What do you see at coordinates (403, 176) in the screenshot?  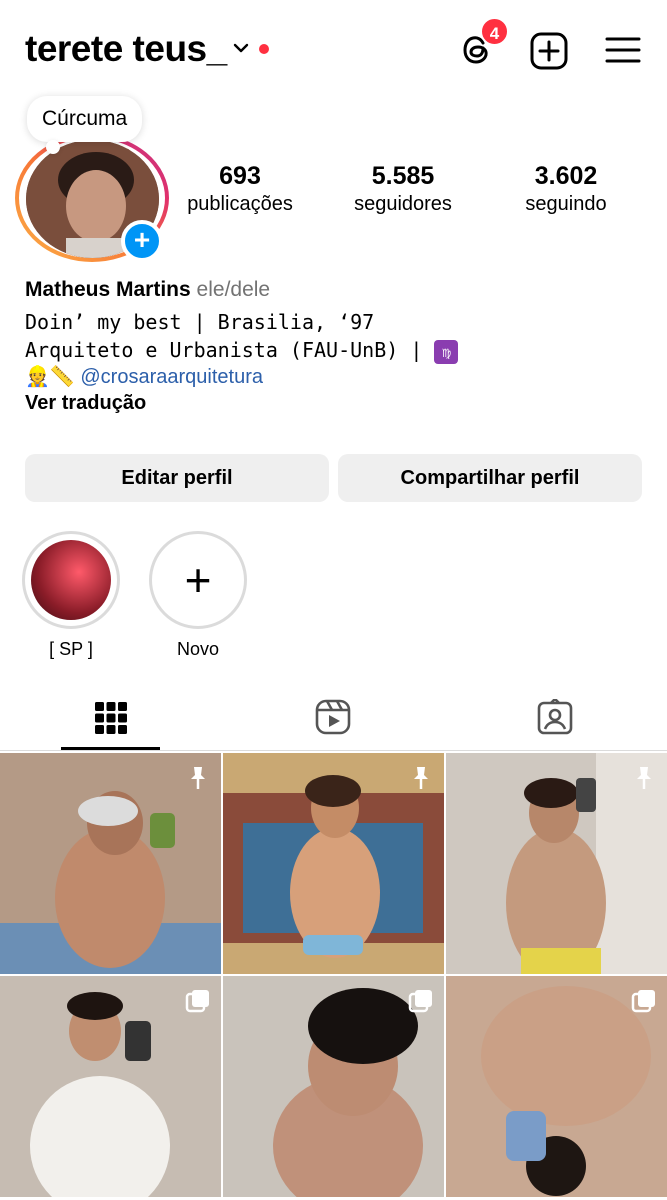 I see `stat-value: 5.585` at bounding box center [403, 176].